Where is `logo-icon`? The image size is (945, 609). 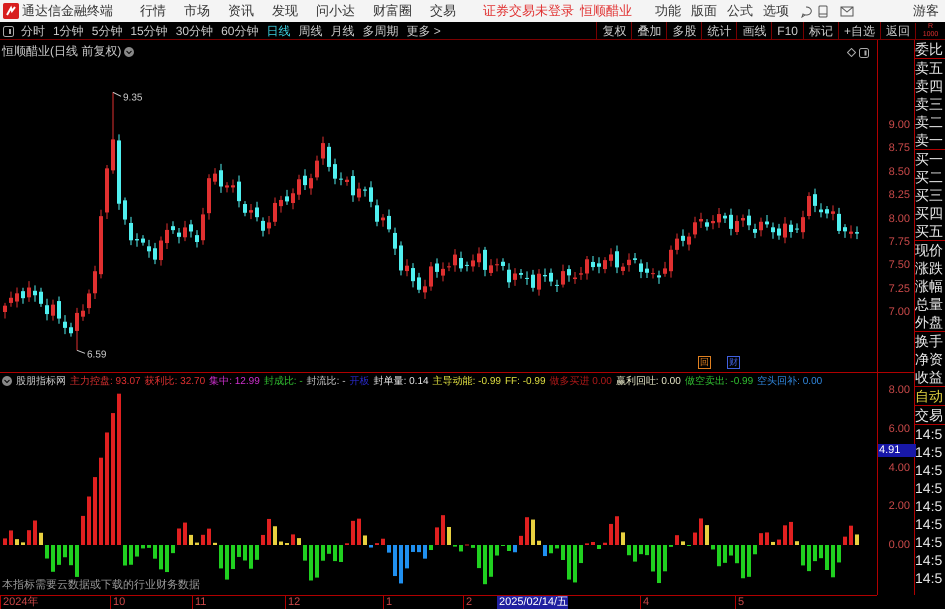 logo-icon is located at coordinates (11, 11).